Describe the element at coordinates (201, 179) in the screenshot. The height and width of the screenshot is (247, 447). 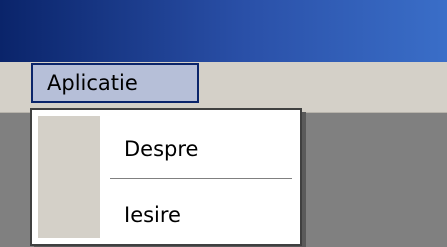
I see `menu-separator` at that location.